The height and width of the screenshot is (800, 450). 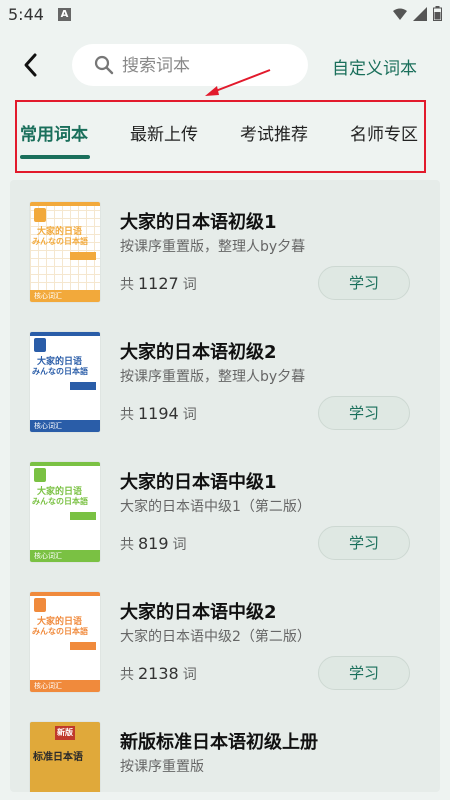 I want to click on book-title: 大家的日本语初级1, so click(x=198, y=222).